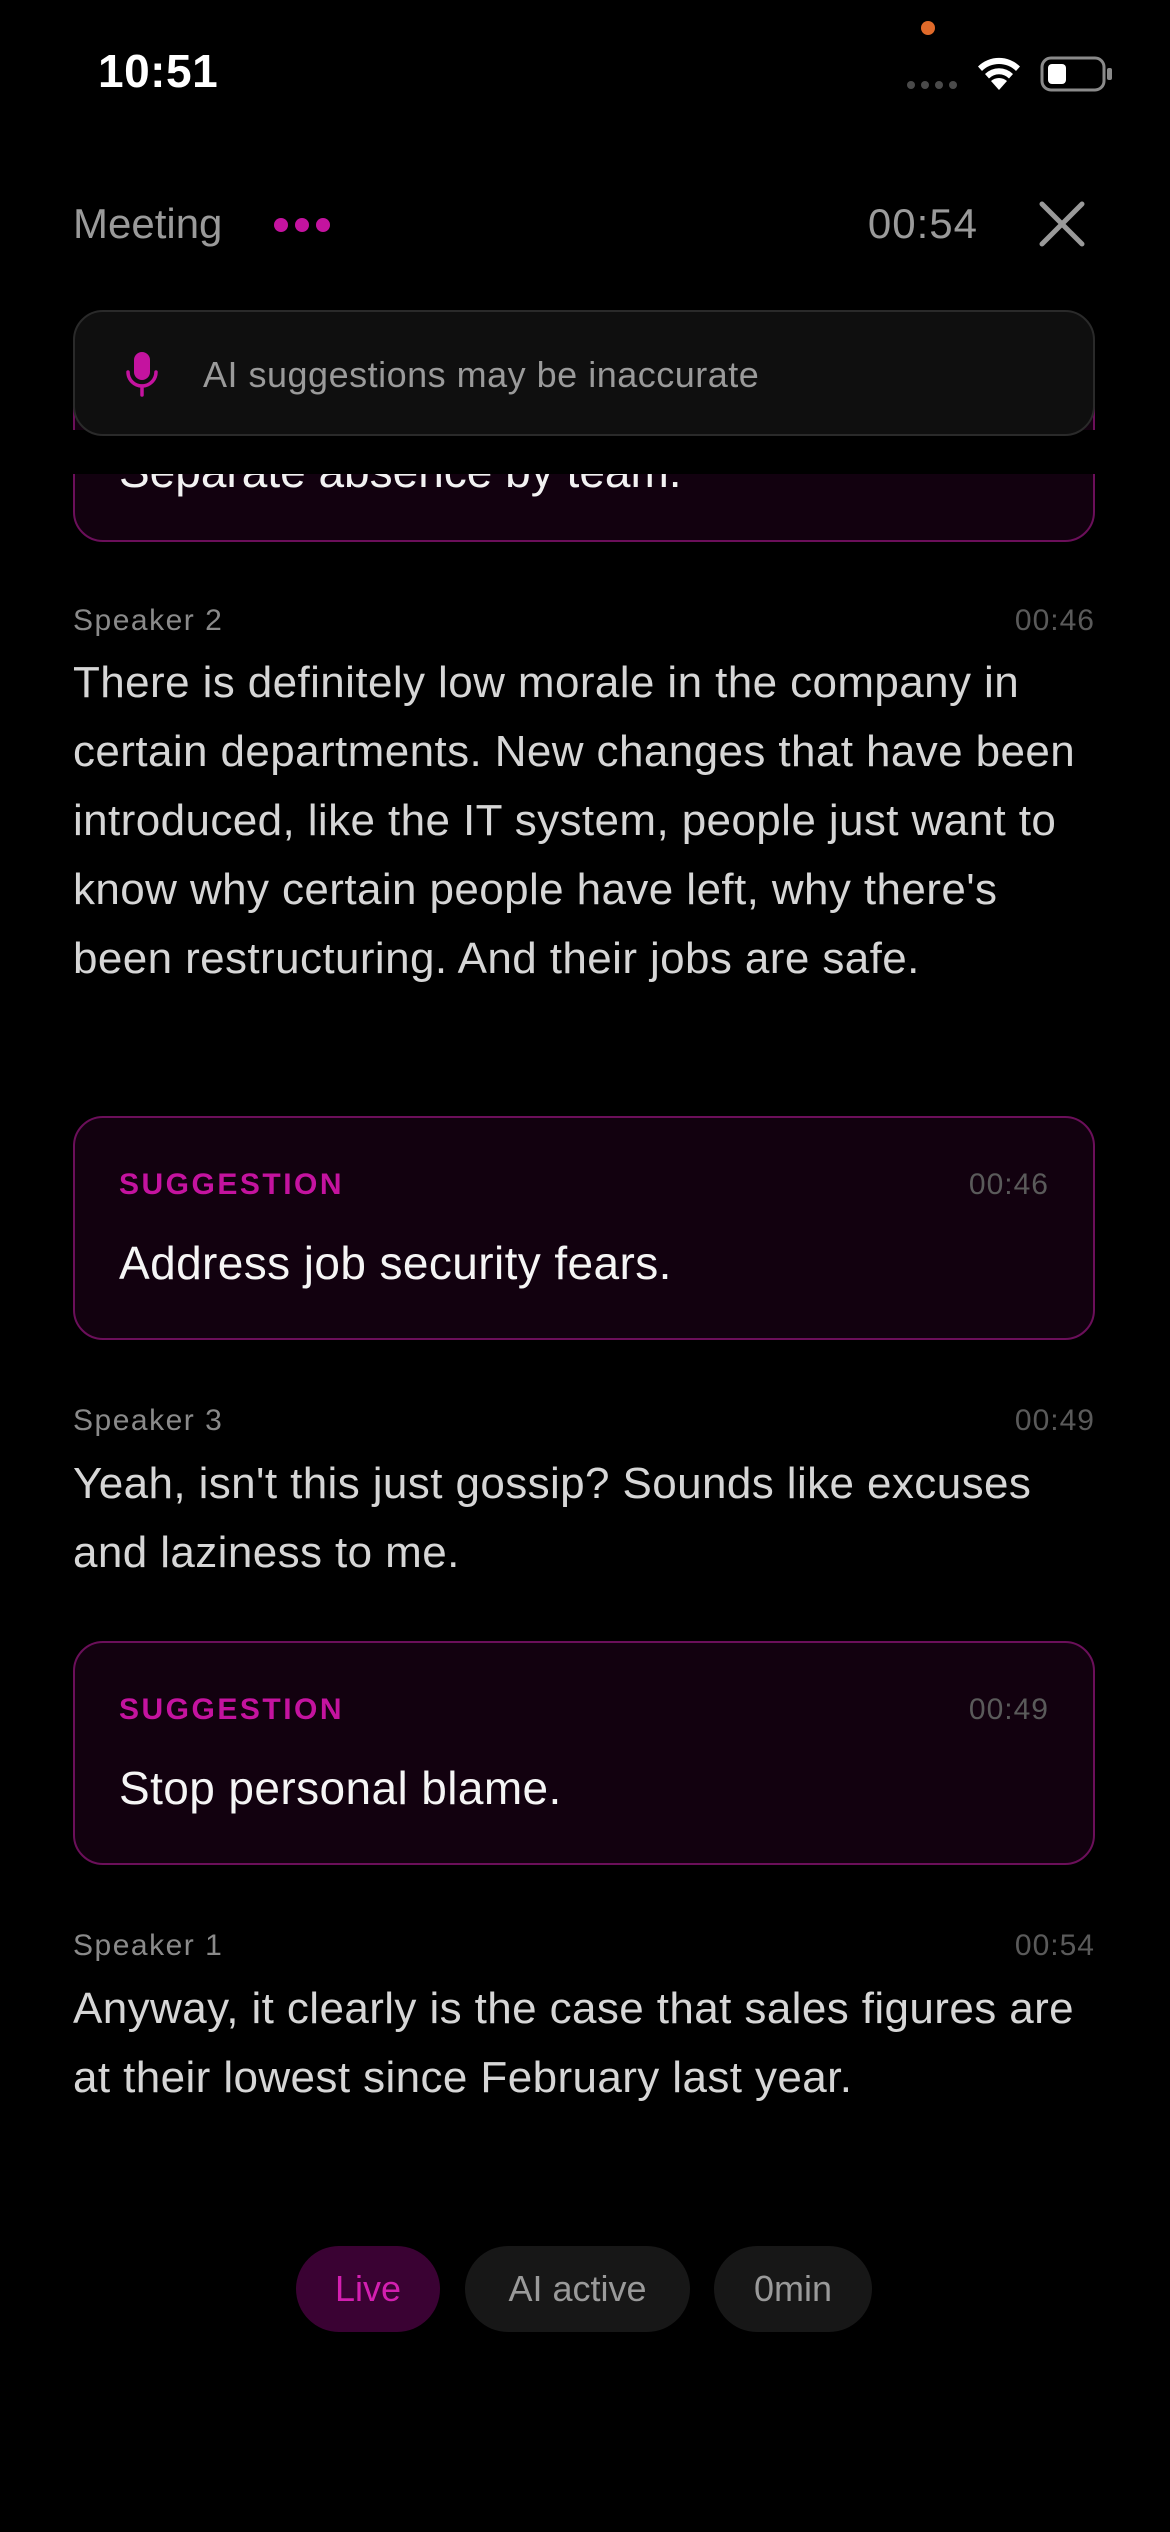 The height and width of the screenshot is (2532, 1170). I want to click on speaker-name: Speaker 2, so click(148, 620).